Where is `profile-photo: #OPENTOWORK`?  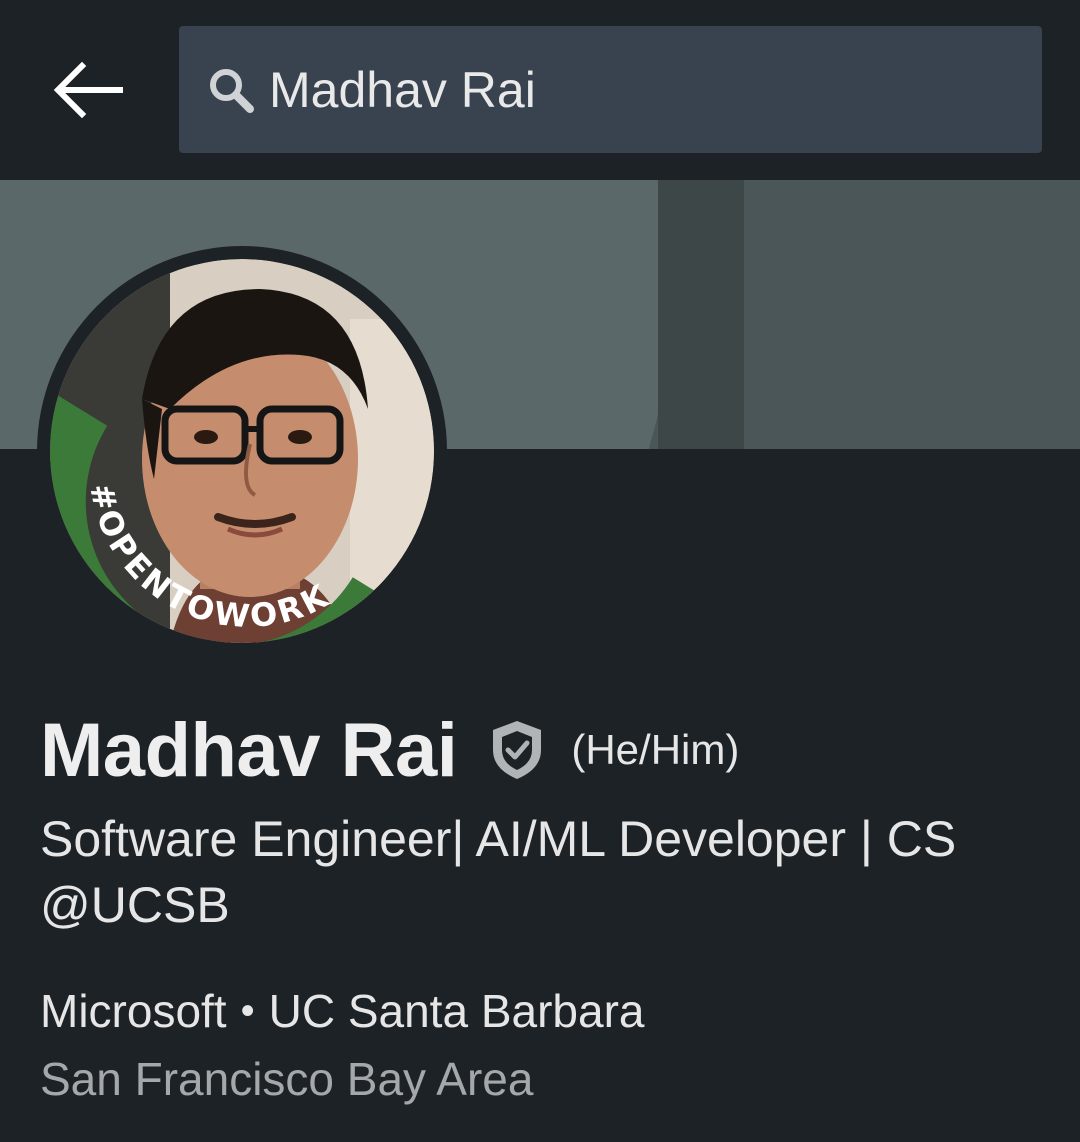 profile-photo: #OPENTOWORK is located at coordinates (242, 451).